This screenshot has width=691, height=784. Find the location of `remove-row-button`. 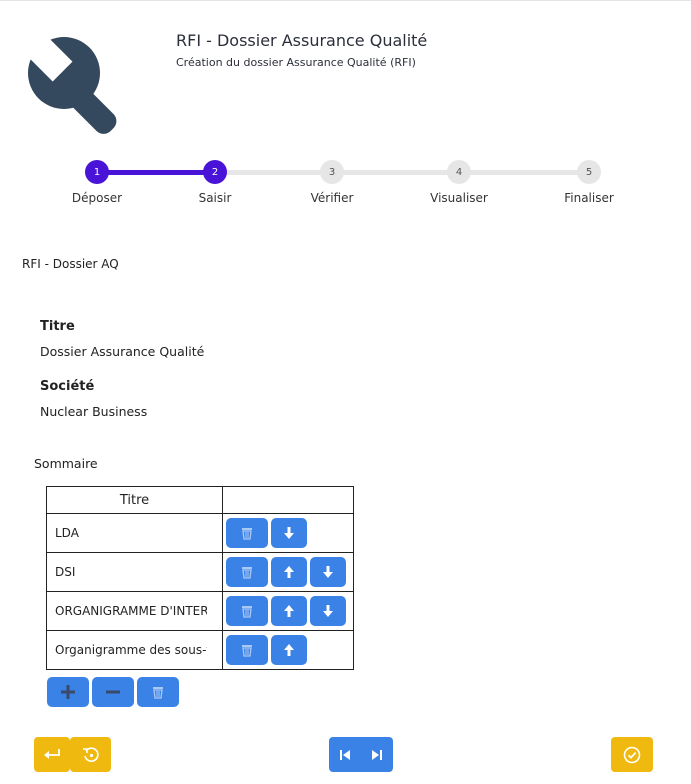

remove-row-button is located at coordinates (113, 692).